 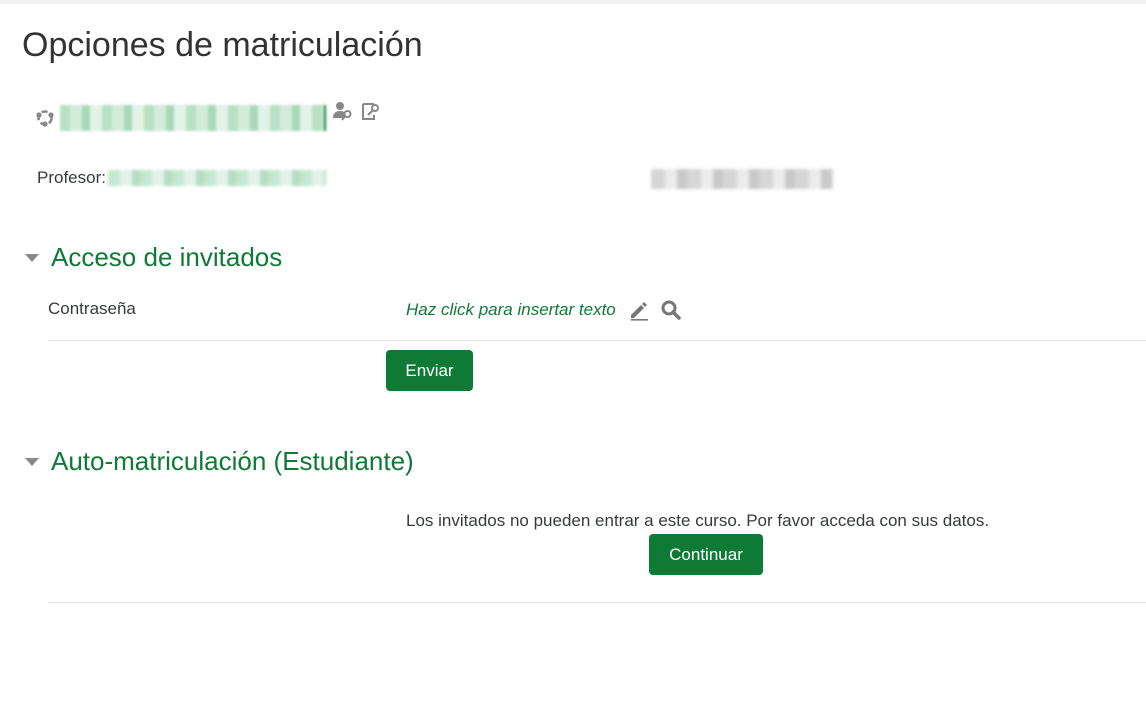 What do you see at coordinates (639, 310) in the screenshot?
I see `pencil-icon` at bounding box center [639, 310].